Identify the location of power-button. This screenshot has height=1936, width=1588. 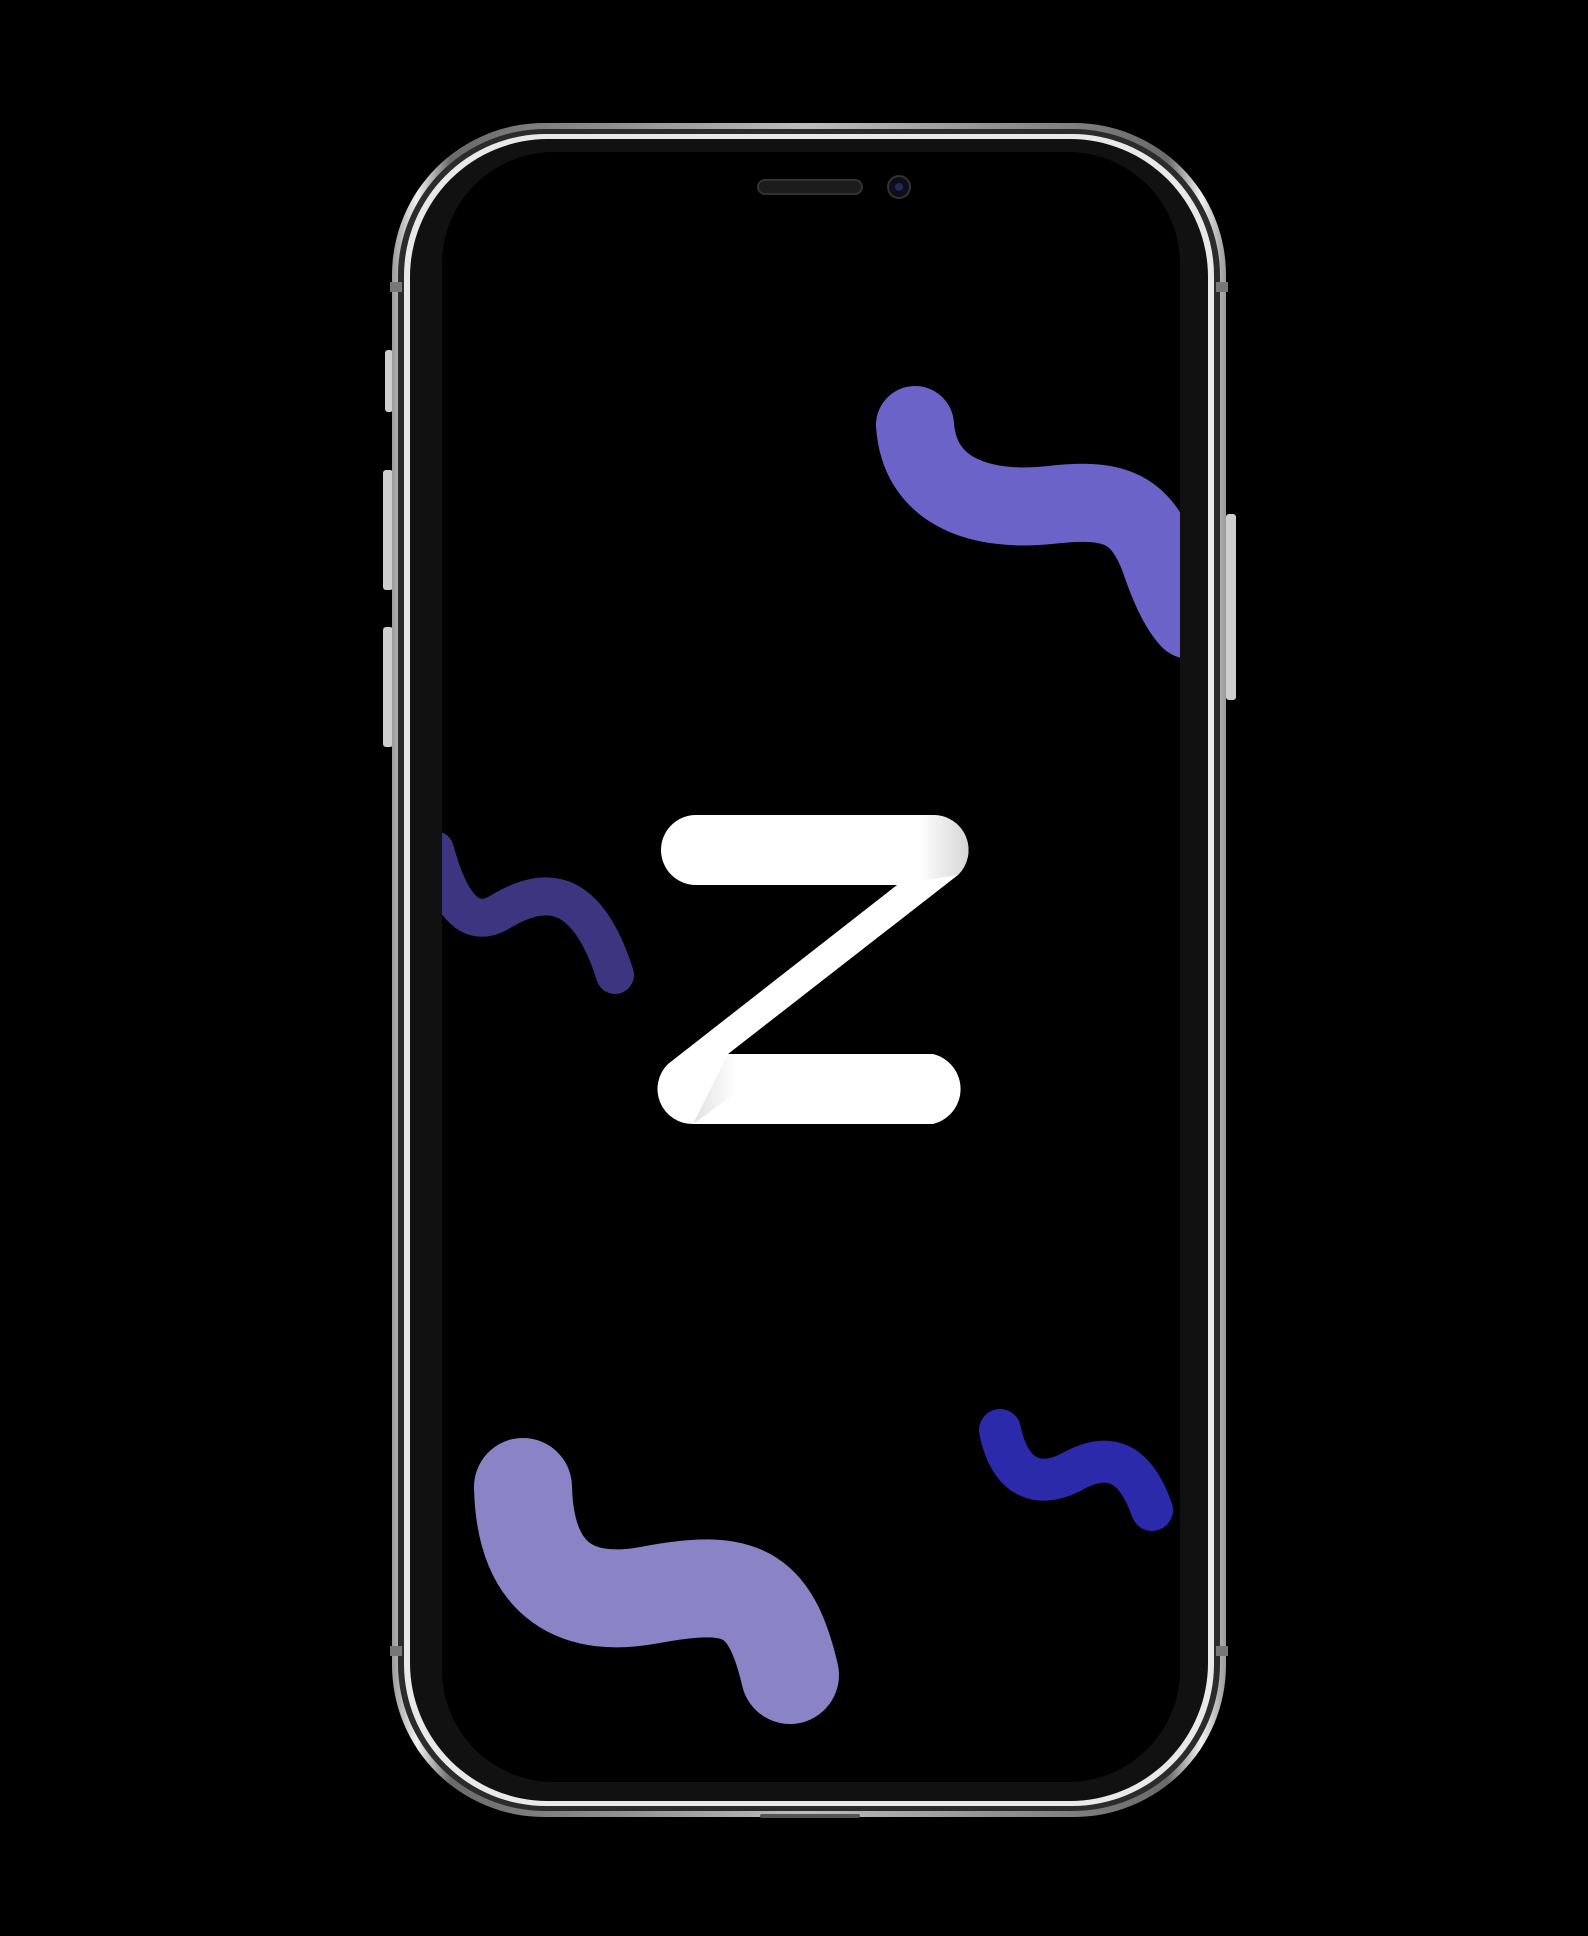
(1231, 607).